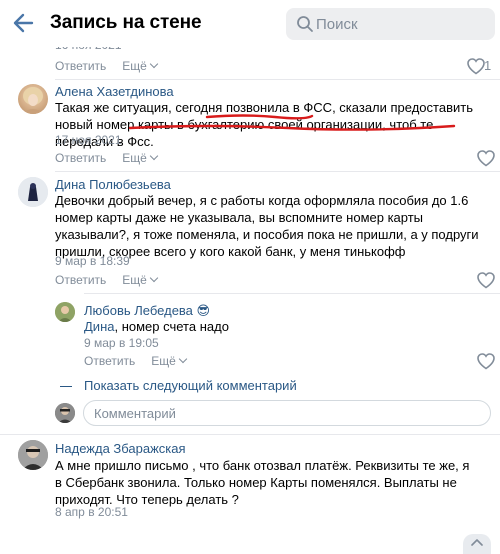 This screenshot has height=554, width=500. Describe the element at coordinates (91, 512) in the screenshot. I see `comment-date: 8 апр в 20:51` at that location.